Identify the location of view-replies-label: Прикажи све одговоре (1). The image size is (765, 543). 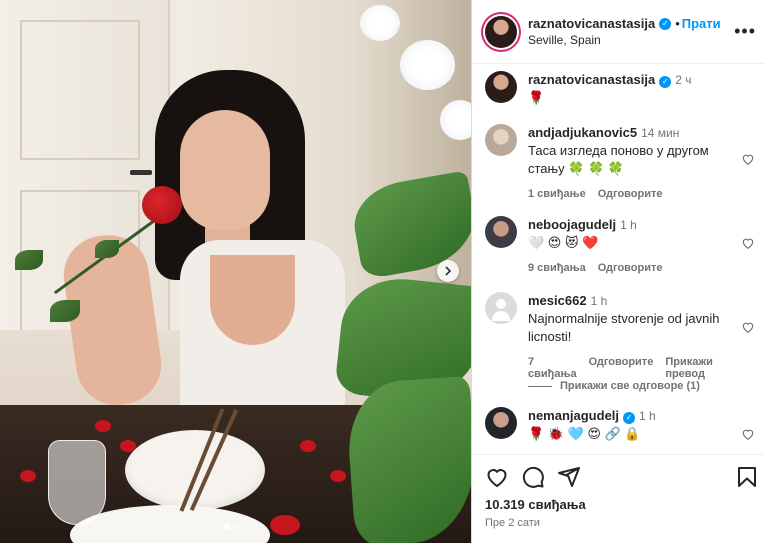
(630, 386).